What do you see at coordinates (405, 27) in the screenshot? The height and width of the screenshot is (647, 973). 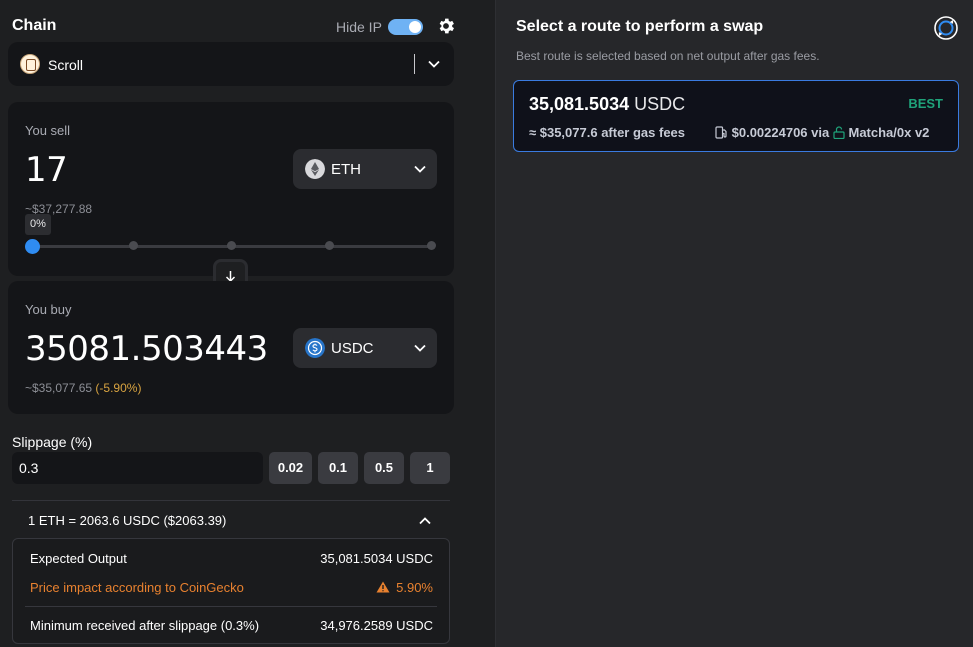 I see `hide-ip-toggle` at bounding box center [405, 27].